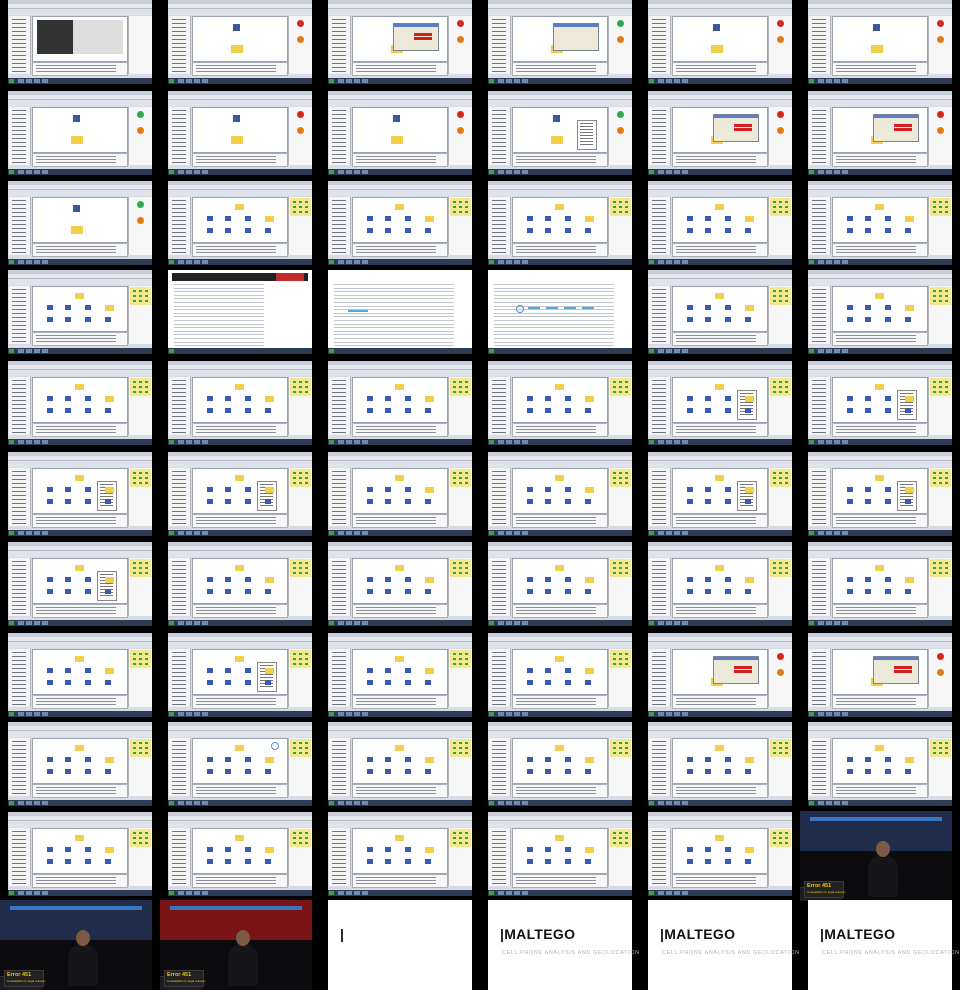 The image size is (960, 990). Describe the element at coordinates (80, 675) in the screenshot. I see `screenshot-tile` at that location.